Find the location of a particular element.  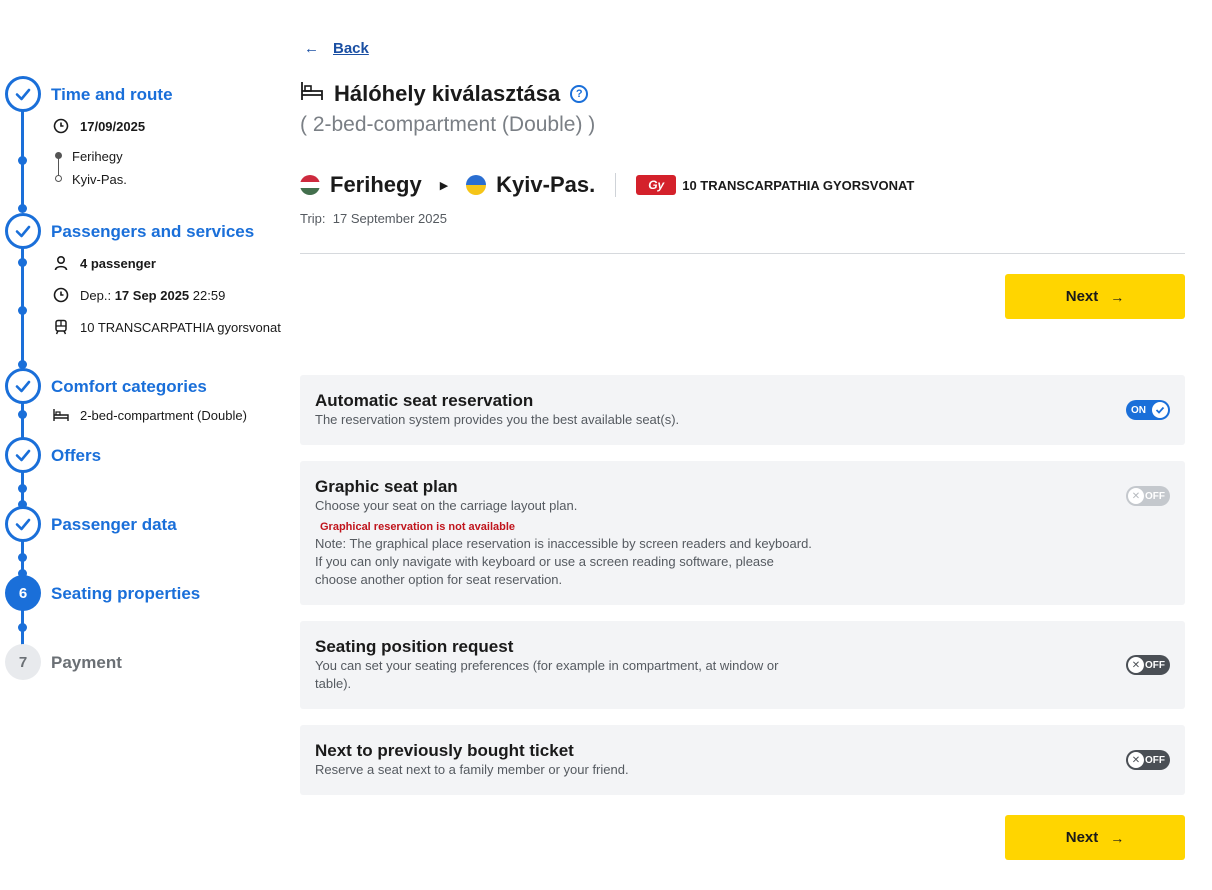

train-name: 10 TRANSCARPATHIA gyorsvonat is located at coordinates (180, 327).